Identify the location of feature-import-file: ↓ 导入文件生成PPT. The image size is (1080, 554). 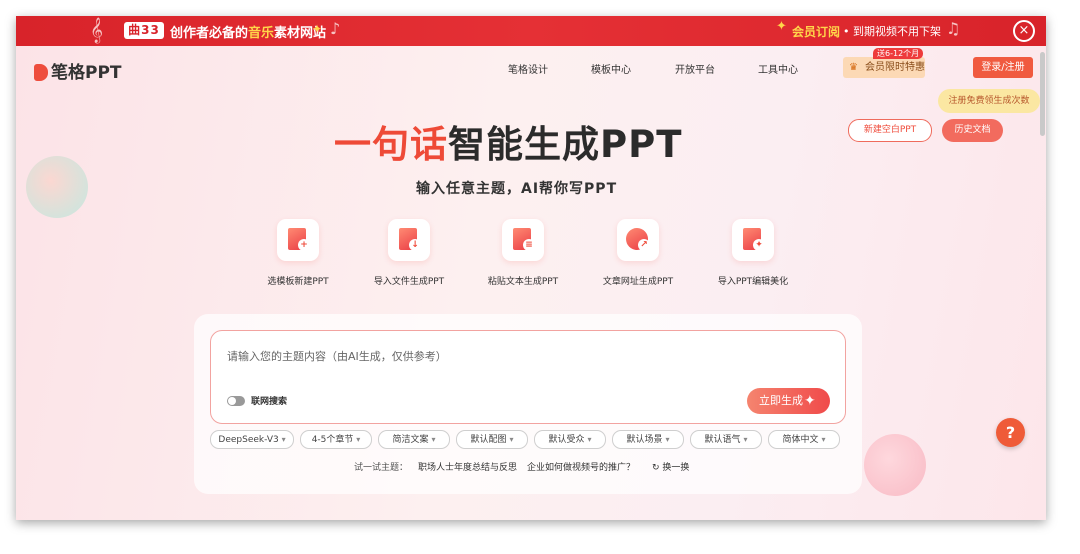
(409, 253).